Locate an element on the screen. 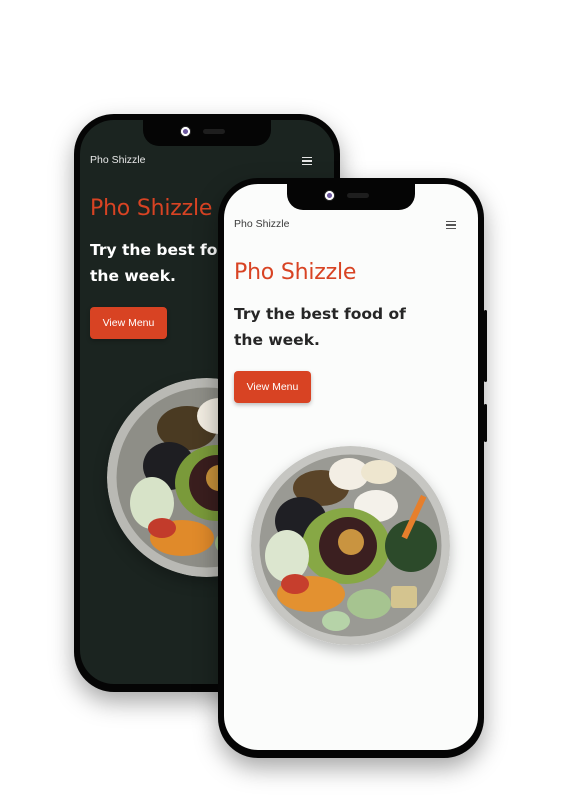 This screenshot has height=812, width=565. hero-subtitle: Try the best foo the week. is located at coordinates (159, 263).